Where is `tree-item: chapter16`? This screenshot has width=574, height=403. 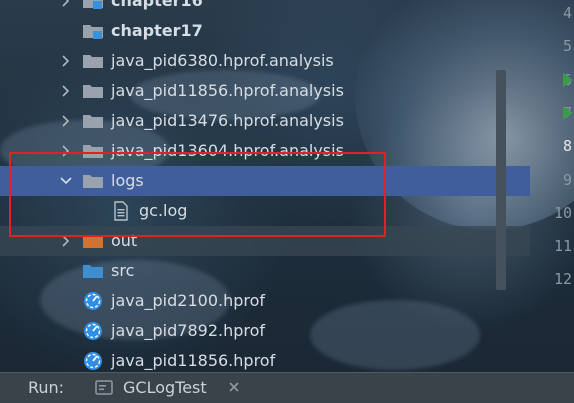 tree-item: chapter16 is located at coordinates (265, 8).